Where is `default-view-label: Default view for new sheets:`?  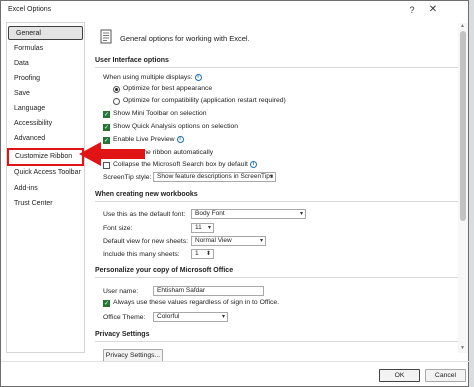
default-view-label: Default view for new sheets: is located at coordinates (146, 241).